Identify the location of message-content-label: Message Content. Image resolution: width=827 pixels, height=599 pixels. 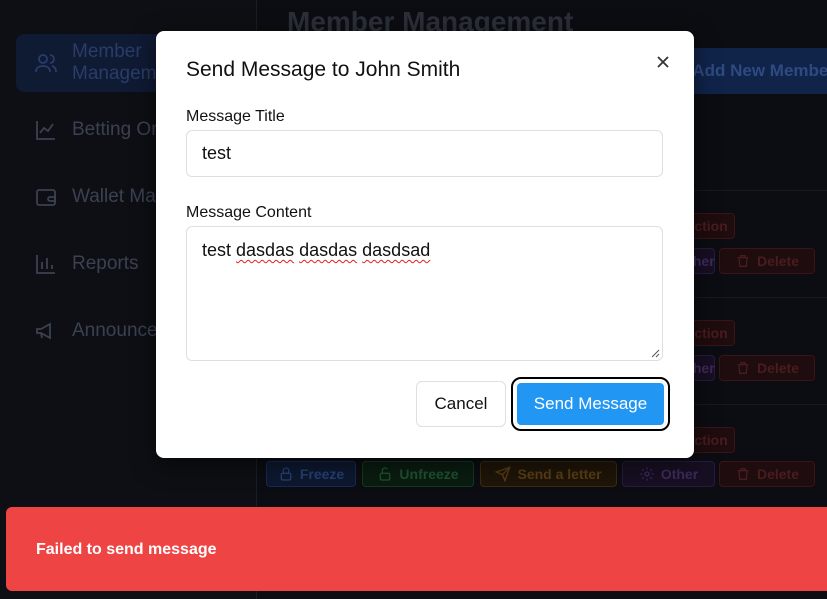
(249, 212).